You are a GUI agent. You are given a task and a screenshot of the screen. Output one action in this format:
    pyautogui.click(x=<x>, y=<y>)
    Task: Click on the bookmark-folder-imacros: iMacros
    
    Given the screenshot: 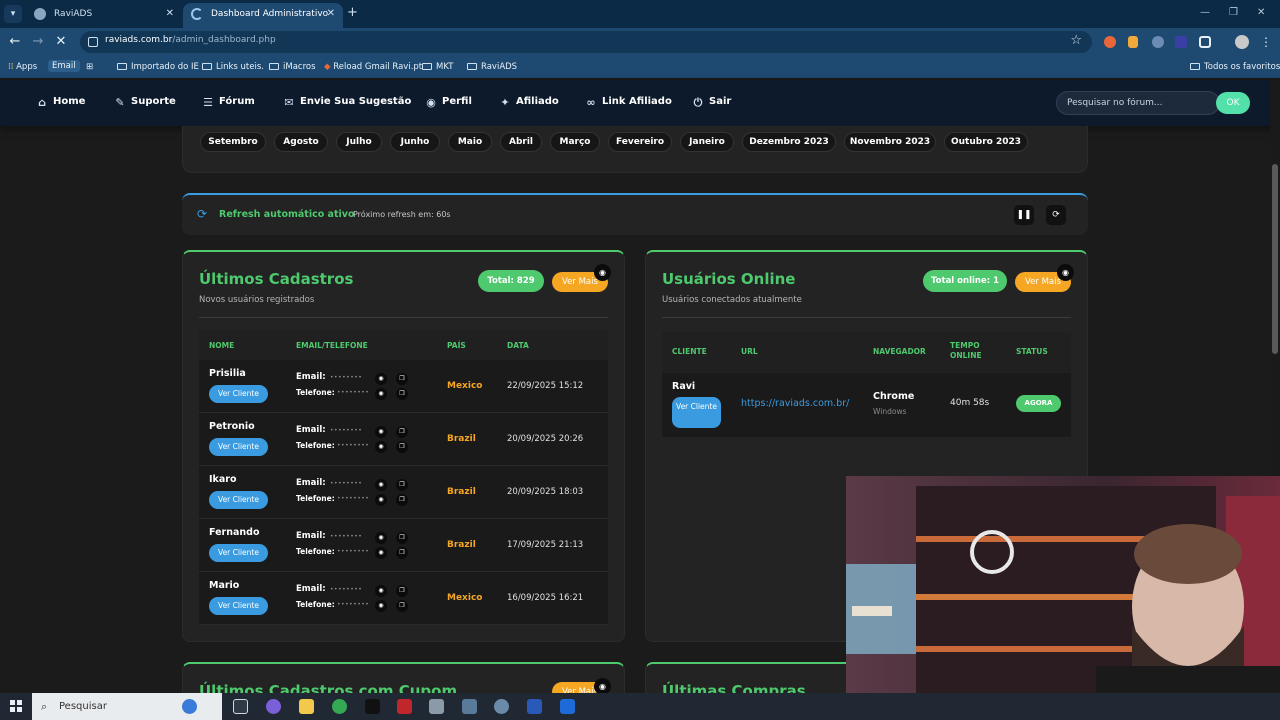 What is the action you would take?
    pyautogui.click(x=292, y=67)
    